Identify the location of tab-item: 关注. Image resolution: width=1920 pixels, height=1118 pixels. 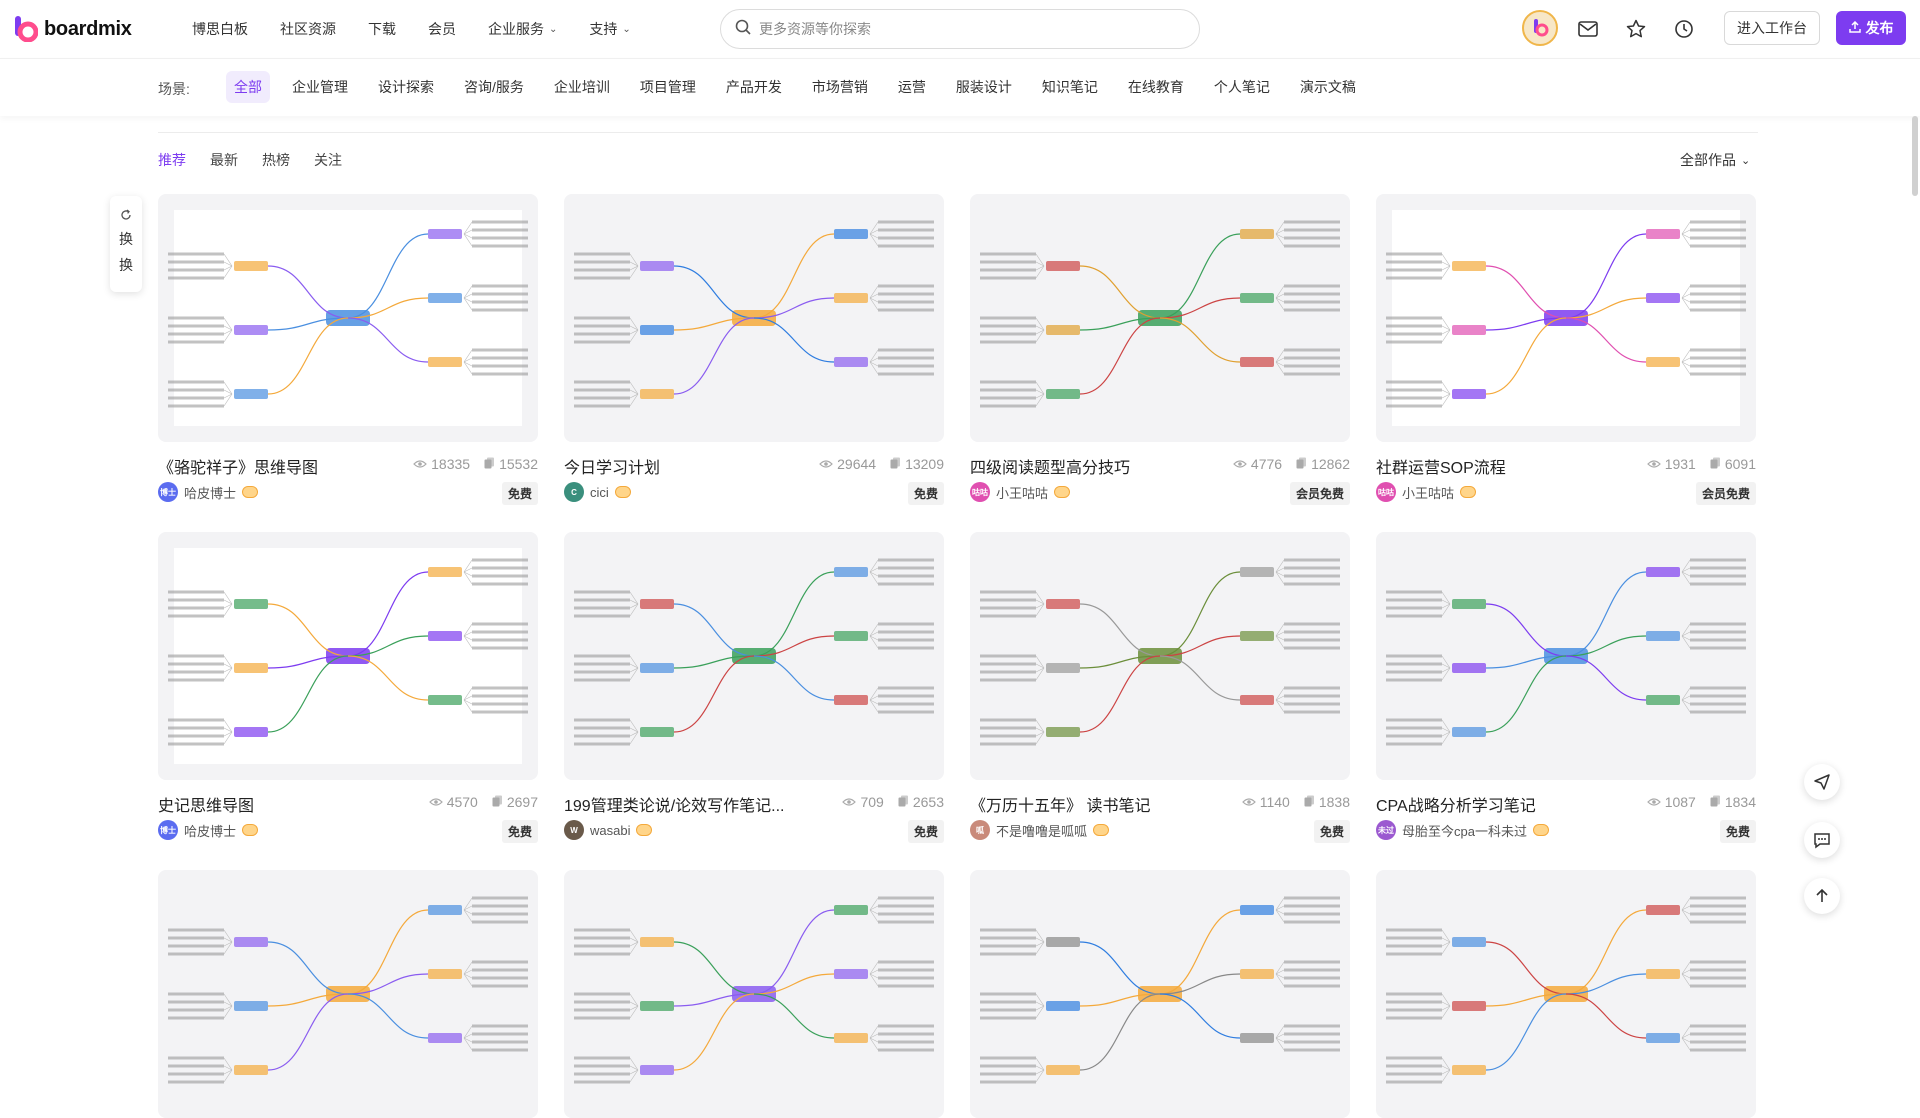
(328, 160).